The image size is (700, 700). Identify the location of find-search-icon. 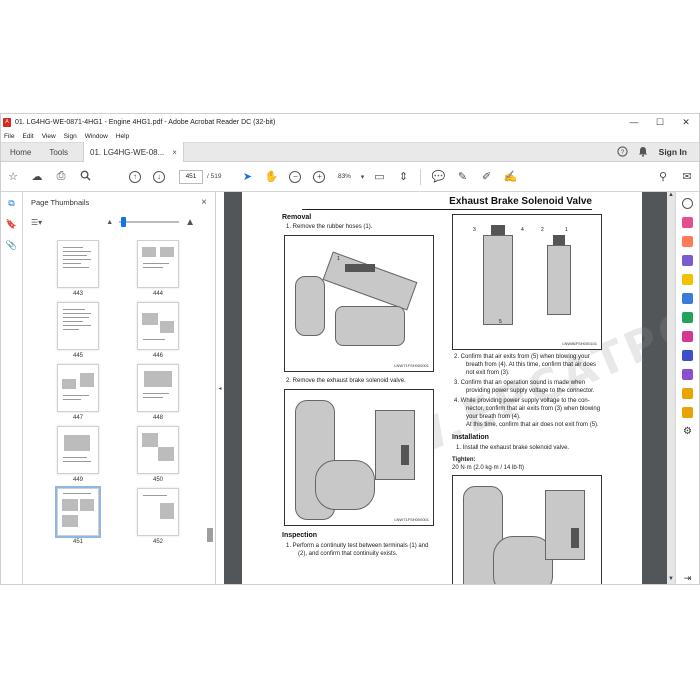
(85, 177).